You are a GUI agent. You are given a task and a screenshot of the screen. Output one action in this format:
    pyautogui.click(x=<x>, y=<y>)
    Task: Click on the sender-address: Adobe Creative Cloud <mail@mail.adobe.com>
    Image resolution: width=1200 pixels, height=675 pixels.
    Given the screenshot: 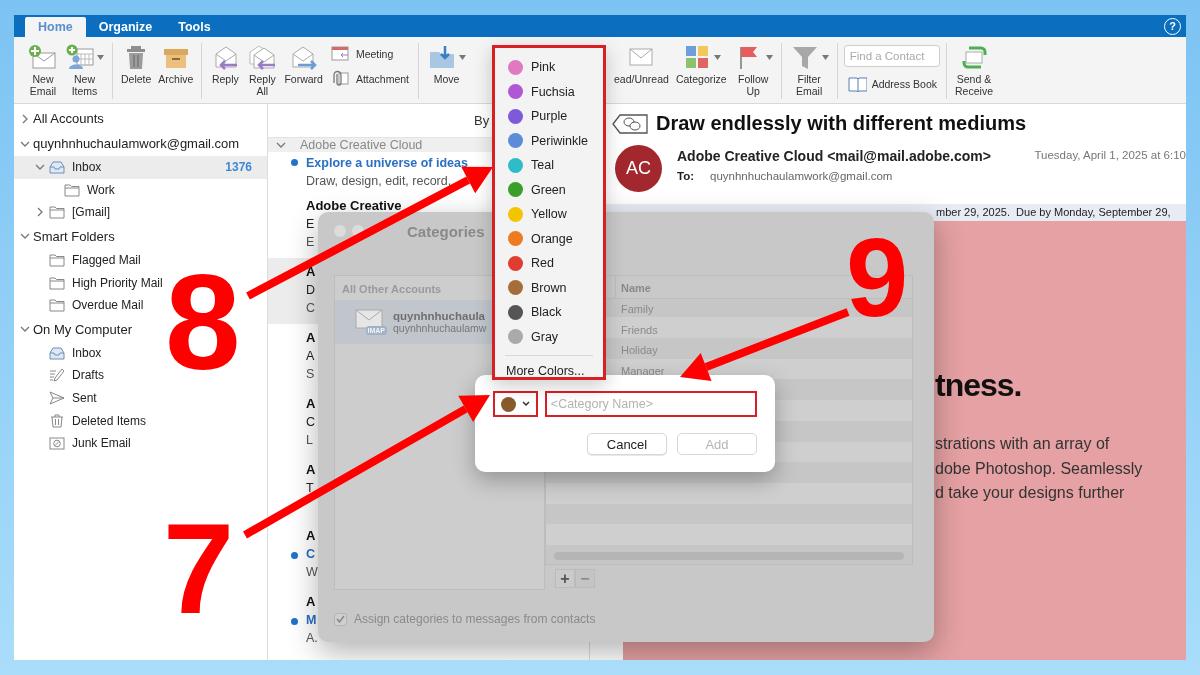 What is the action you would take?
    pyautogui.click(x=834, y=156)
    